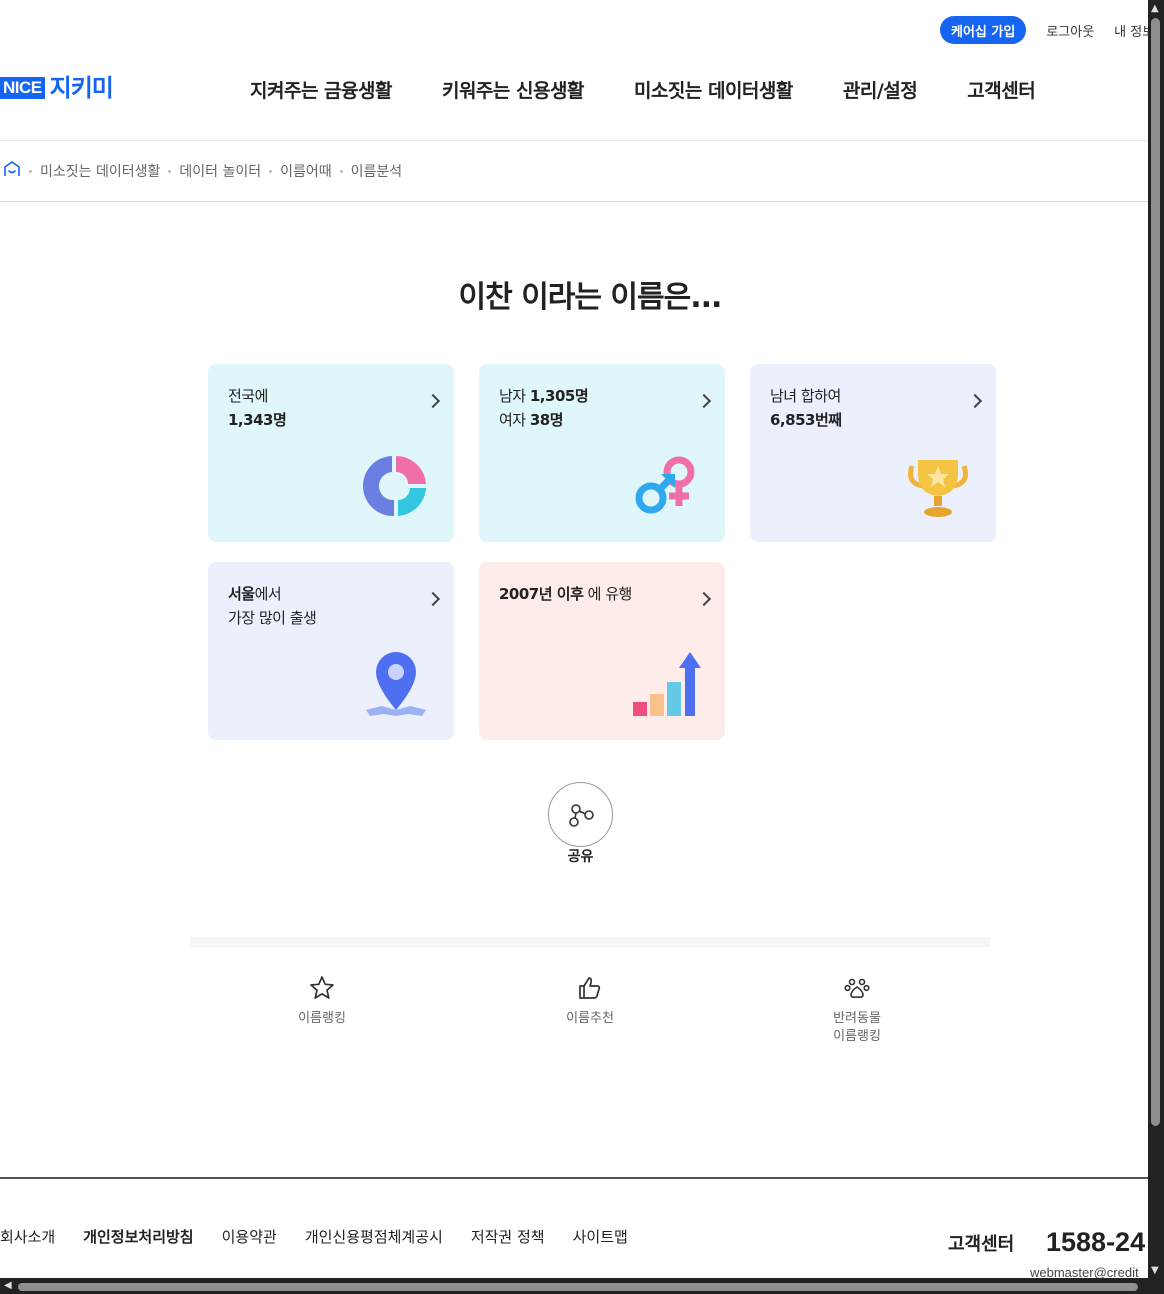 The width and height of the screenshot is (1164, 1294). Describe the element at coordinates (331, 453) in the screenshot. I see `card-total-count: 전국에 1,343명` at that location.